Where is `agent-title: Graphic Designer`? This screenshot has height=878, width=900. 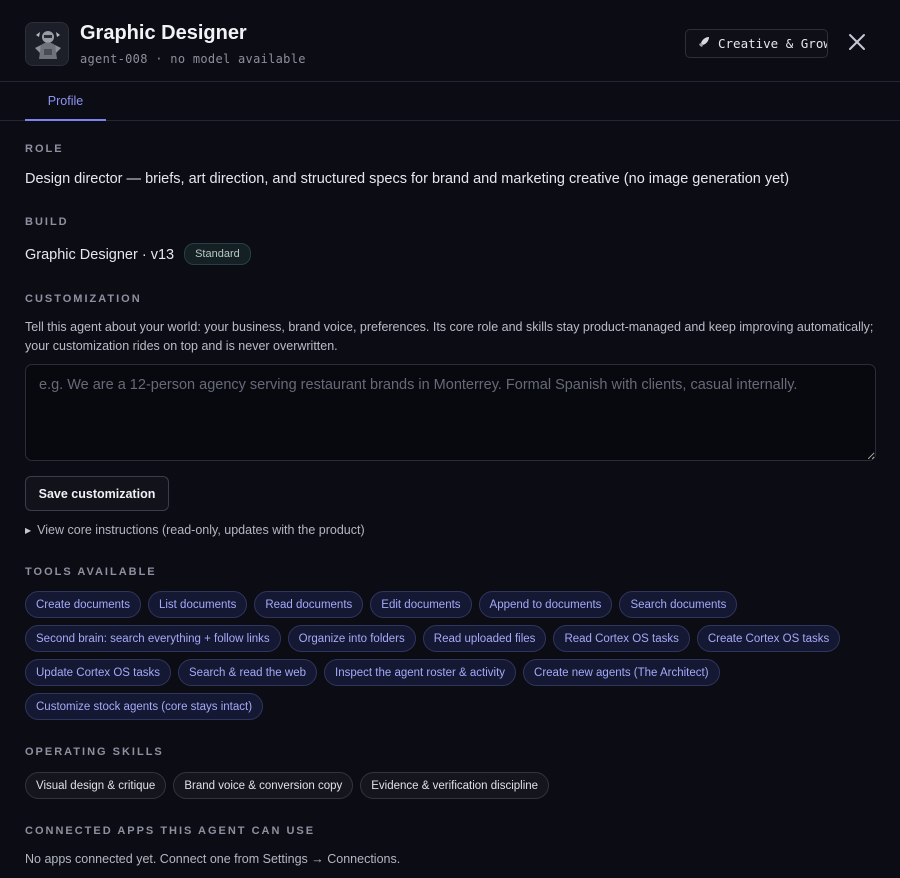 agent-title: Graphic Designer is located at coordinates (163, 33).